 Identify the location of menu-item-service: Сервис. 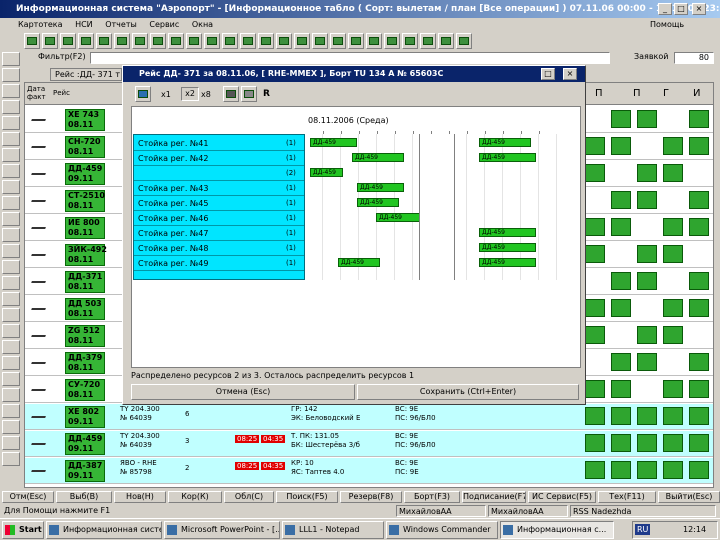
(164, 24).